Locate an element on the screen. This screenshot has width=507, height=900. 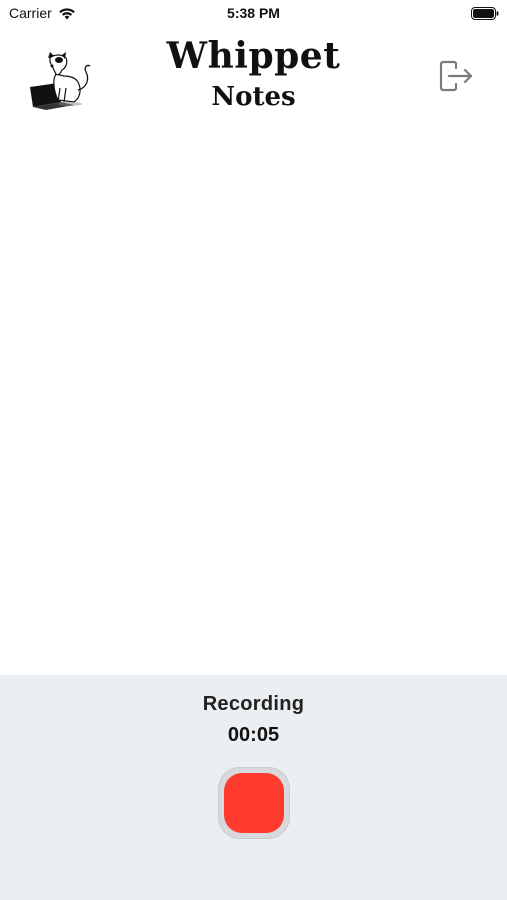
logout-button is located at coordinates (456, 76).